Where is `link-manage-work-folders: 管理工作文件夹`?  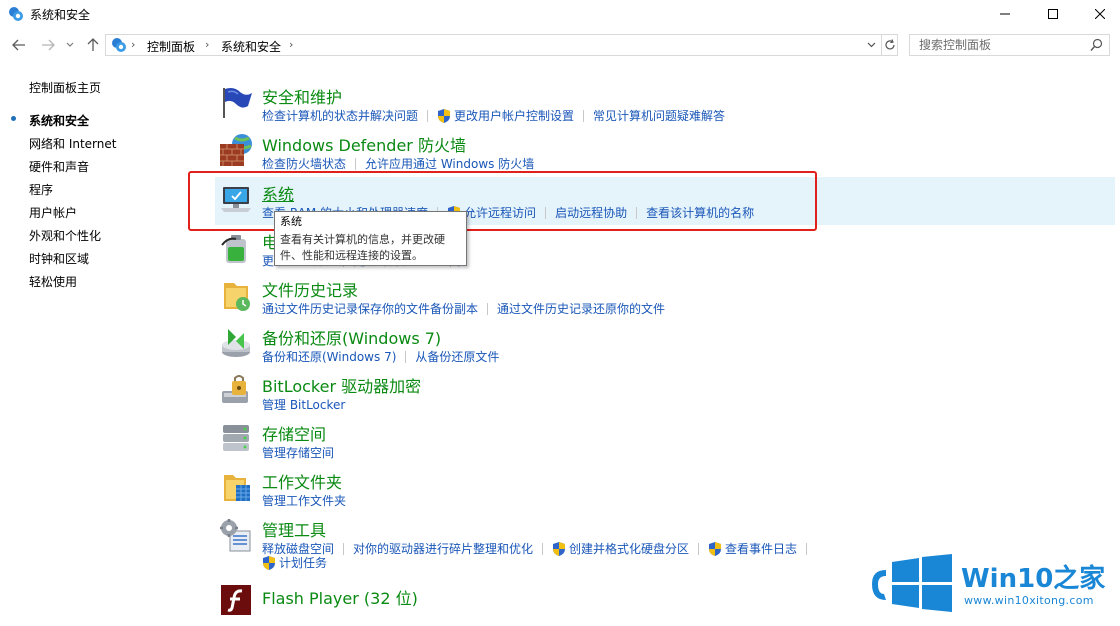 link-manage-work-folders: 管理工作文件夹 is located at coordinates (304, 501).